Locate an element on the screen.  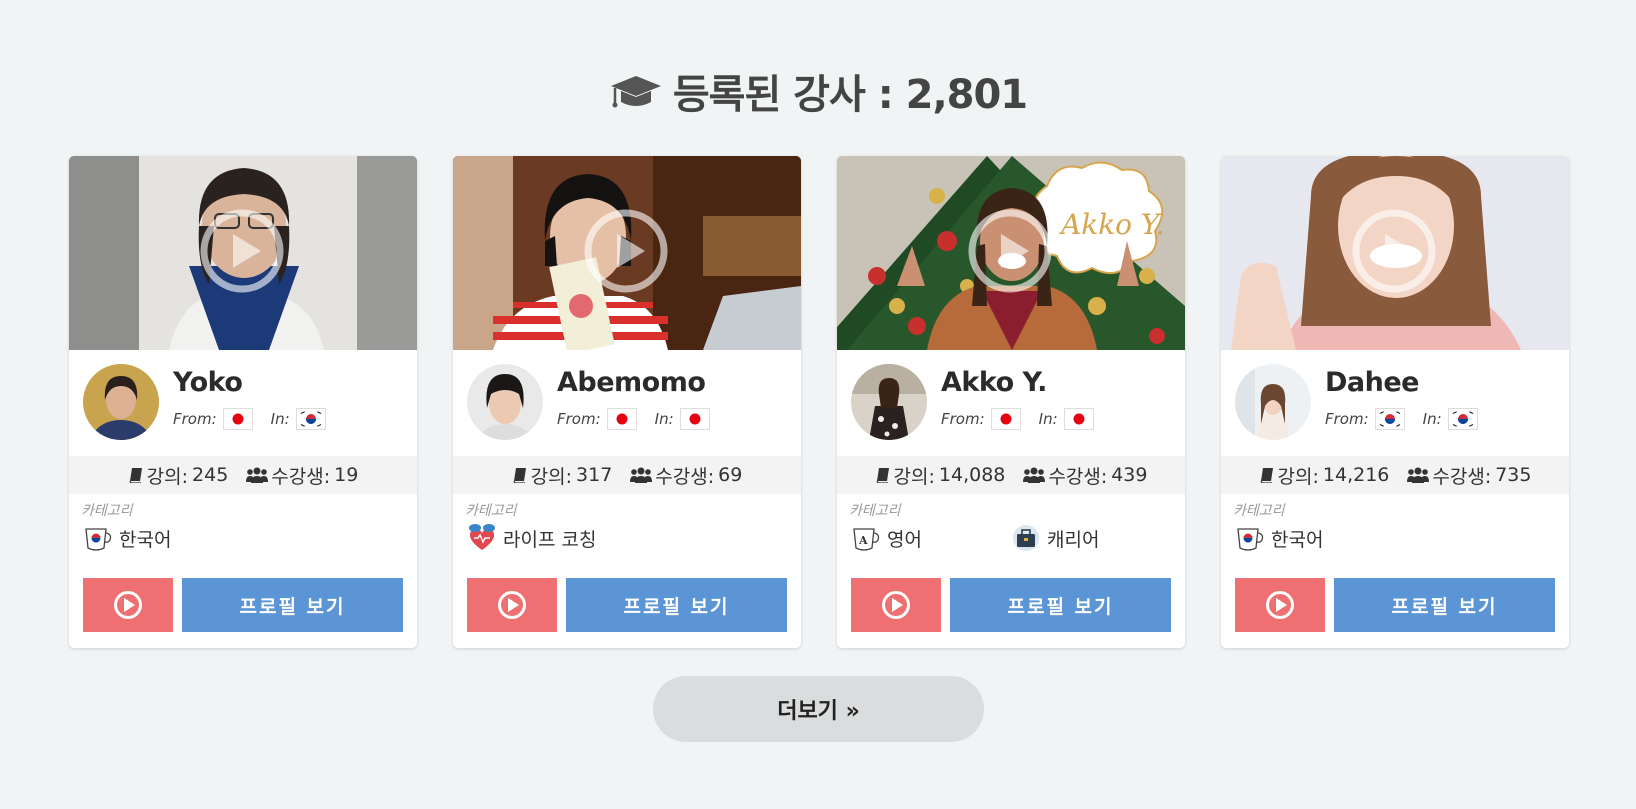
lessons-count: 245 is located at coordinates (210, 475).